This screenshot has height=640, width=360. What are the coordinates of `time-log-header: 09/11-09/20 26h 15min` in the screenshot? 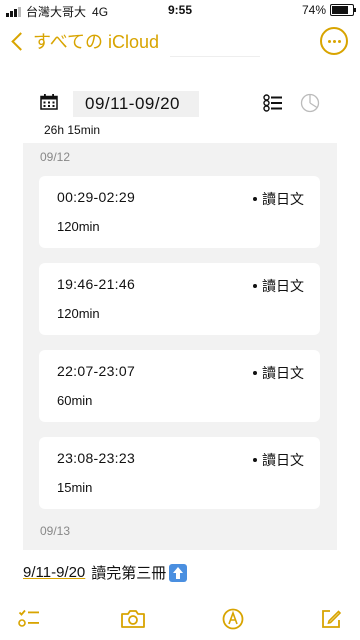 It's located at (180, 104).